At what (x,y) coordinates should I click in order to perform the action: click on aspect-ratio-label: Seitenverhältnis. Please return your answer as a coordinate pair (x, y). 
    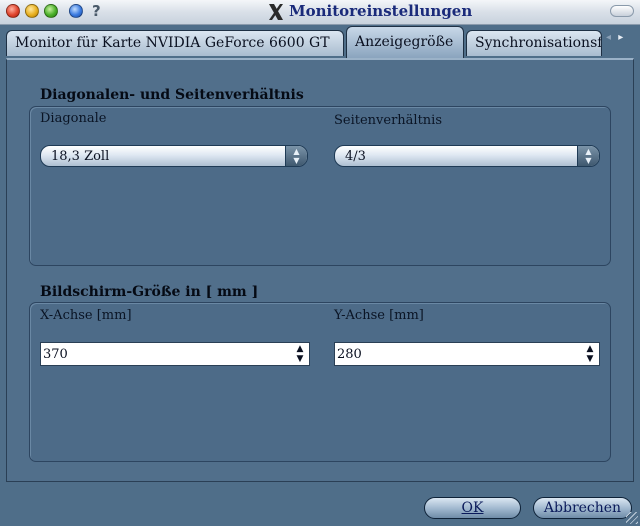
    Looking at the image, I should click on (388, 120).